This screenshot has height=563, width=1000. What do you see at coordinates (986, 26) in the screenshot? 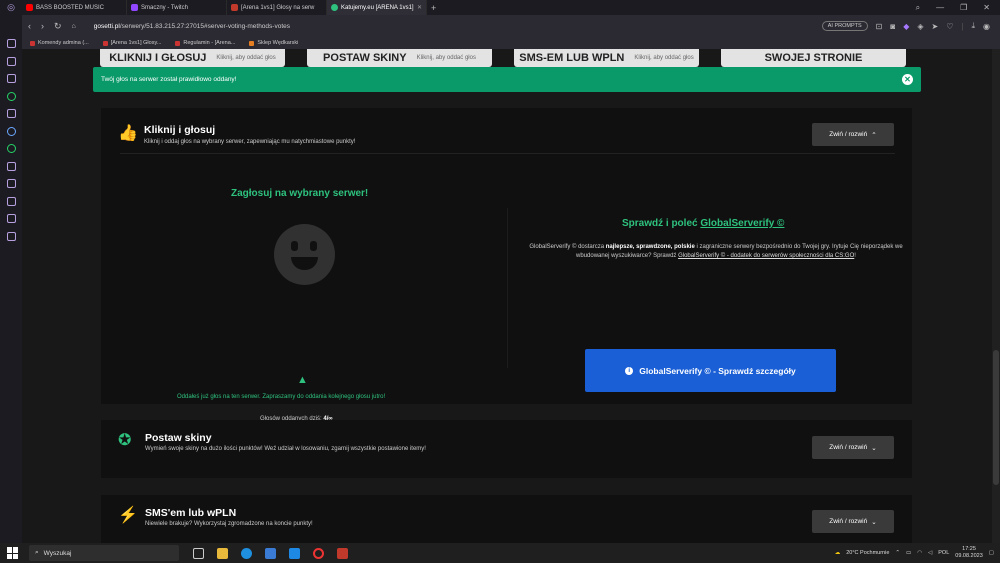
I see `profile-icon: ◉` at bounding box center [986, 26].